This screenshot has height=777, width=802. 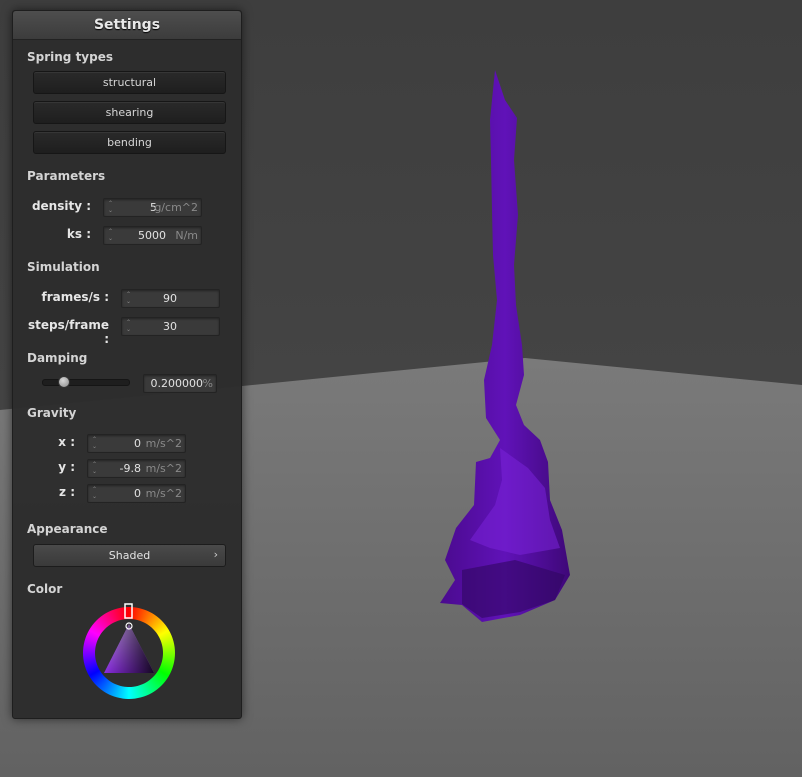 What do you see at coordinates (68, 332) in the screenshot?
I see `steps-label: steps/frame :` at bounding box center [68, 332].